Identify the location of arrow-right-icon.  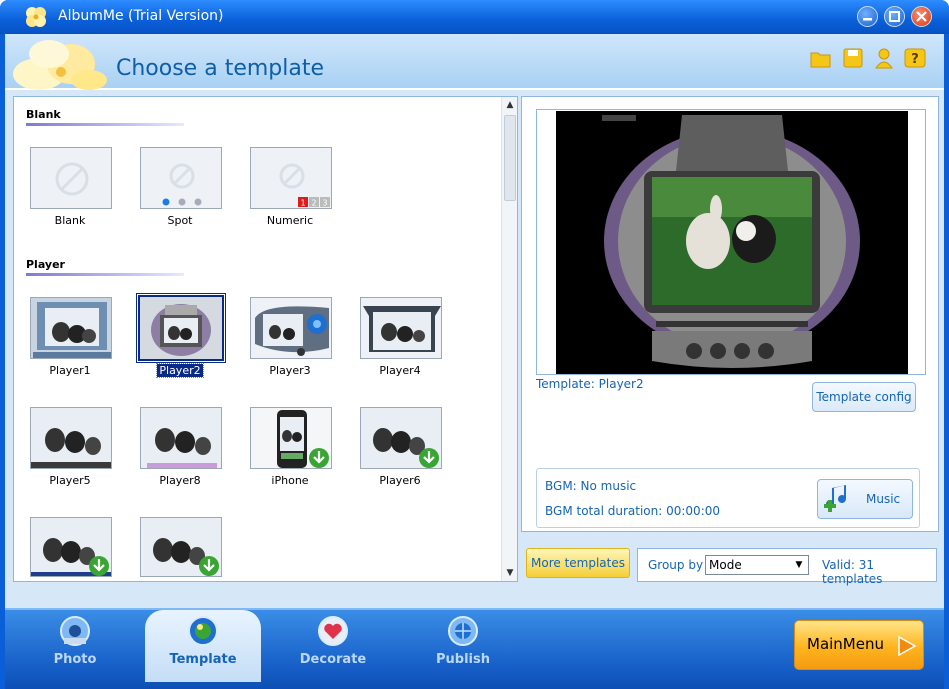
(907, 646).